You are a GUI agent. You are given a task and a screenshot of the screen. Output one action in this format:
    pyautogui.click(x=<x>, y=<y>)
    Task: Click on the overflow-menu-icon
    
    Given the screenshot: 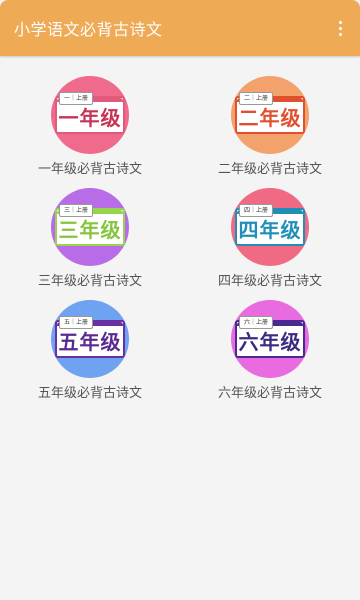 What is the action you would take?
    pyautogui.click(x=340, y=28)
    